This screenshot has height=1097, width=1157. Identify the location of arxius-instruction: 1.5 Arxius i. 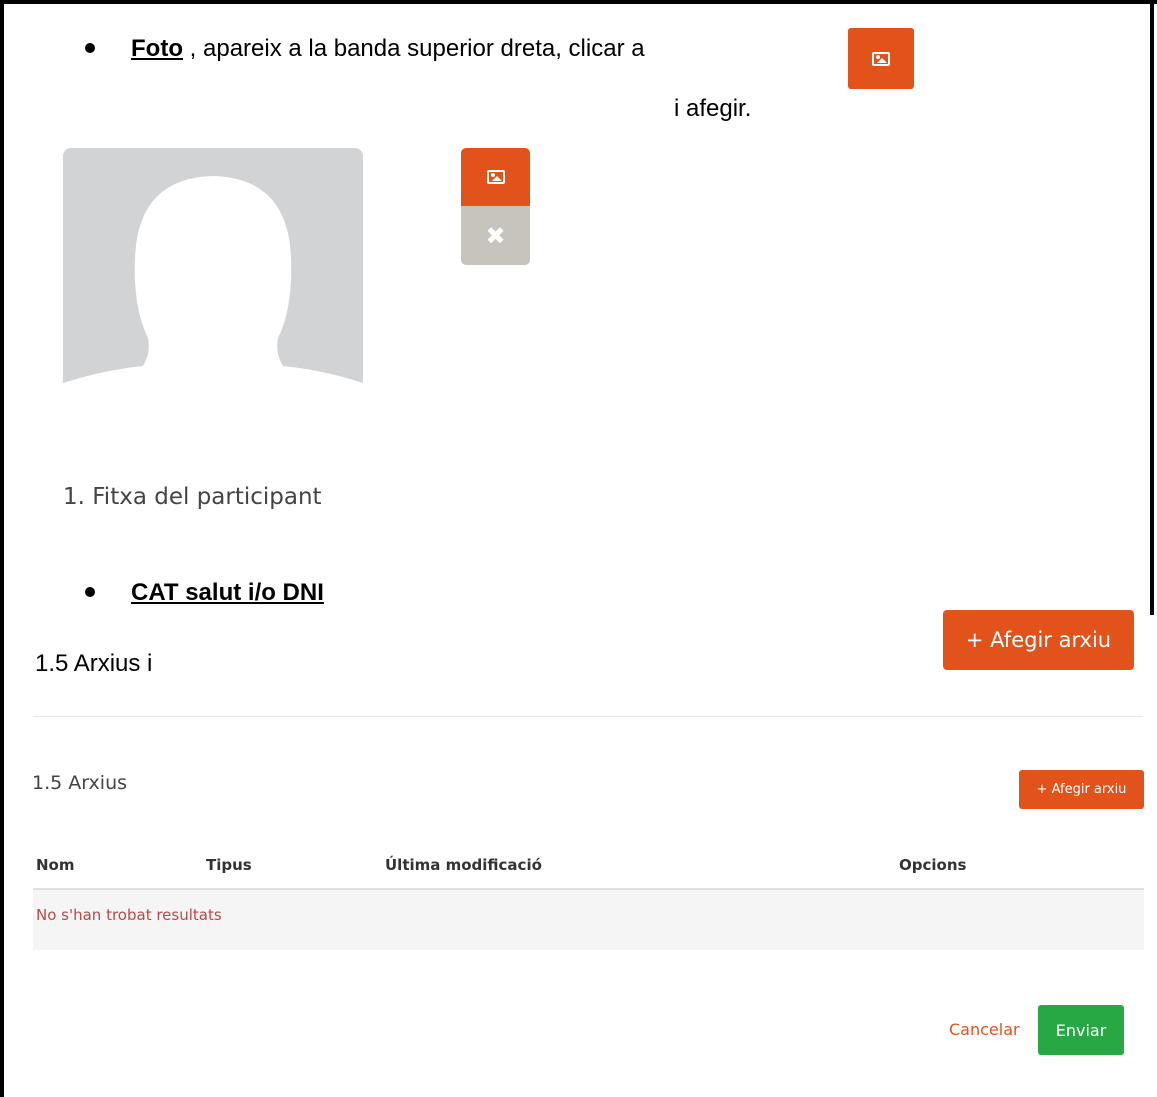
(94, 663).